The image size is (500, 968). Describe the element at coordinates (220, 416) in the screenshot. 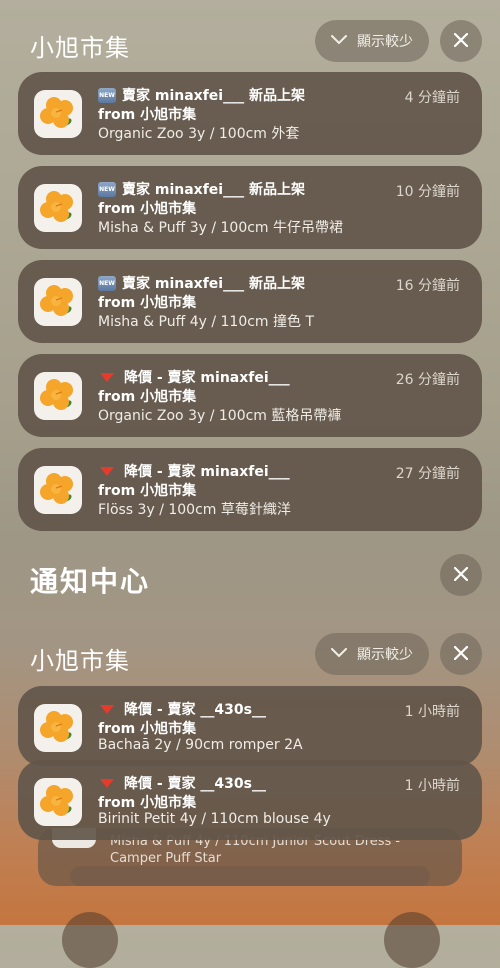

I see `notification-body: Organic Zoo 3y / 100cm 藍格吊帶褲` at that location.